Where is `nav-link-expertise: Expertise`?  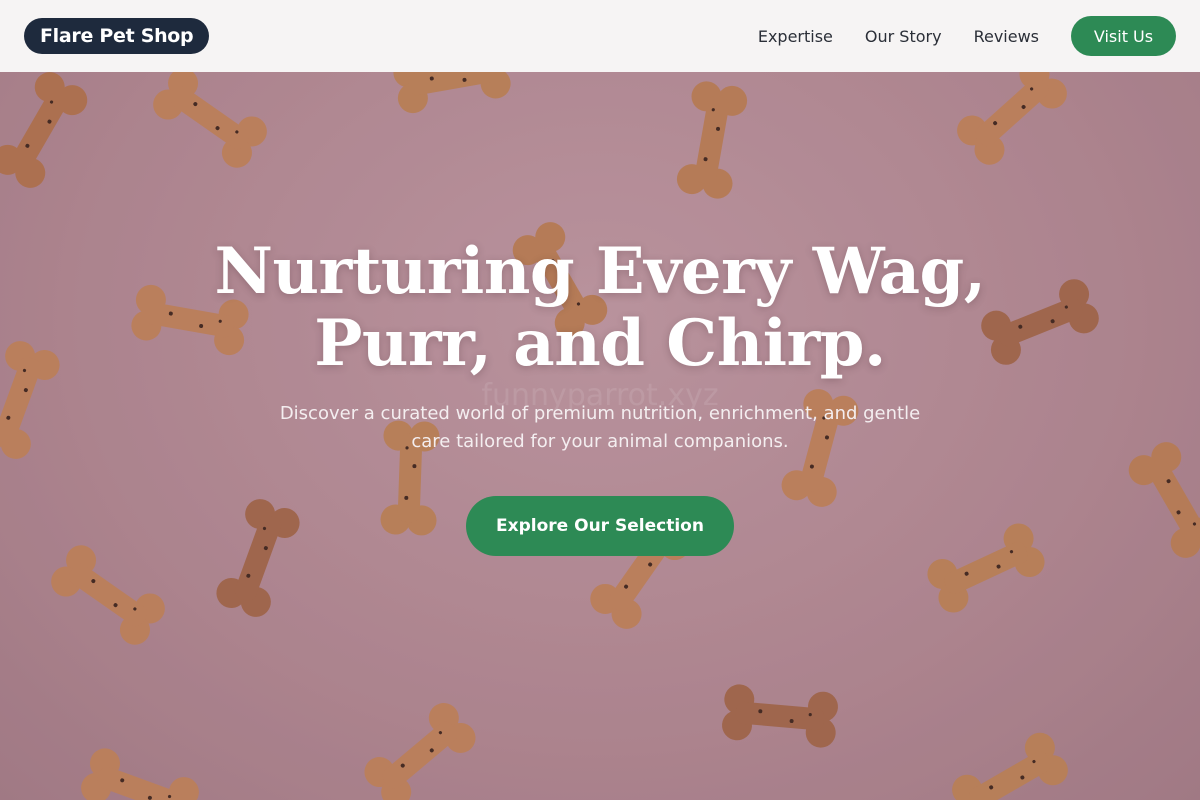 nav-link-expertise: Expertise is located at coordinates (795, 36).